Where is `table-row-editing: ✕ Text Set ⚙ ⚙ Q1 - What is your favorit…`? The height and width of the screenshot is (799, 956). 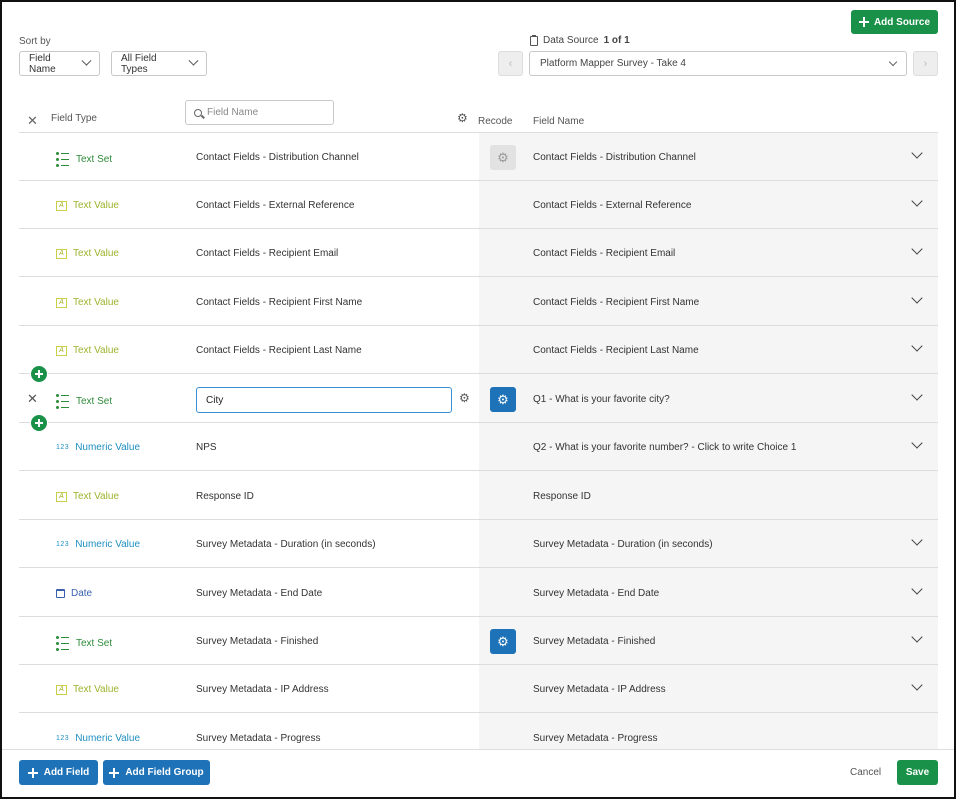 table-row-editing: ✕ Text Set ⚙ ⚙ Q1 - What is your favorit… is located at coordinates (478, 399).